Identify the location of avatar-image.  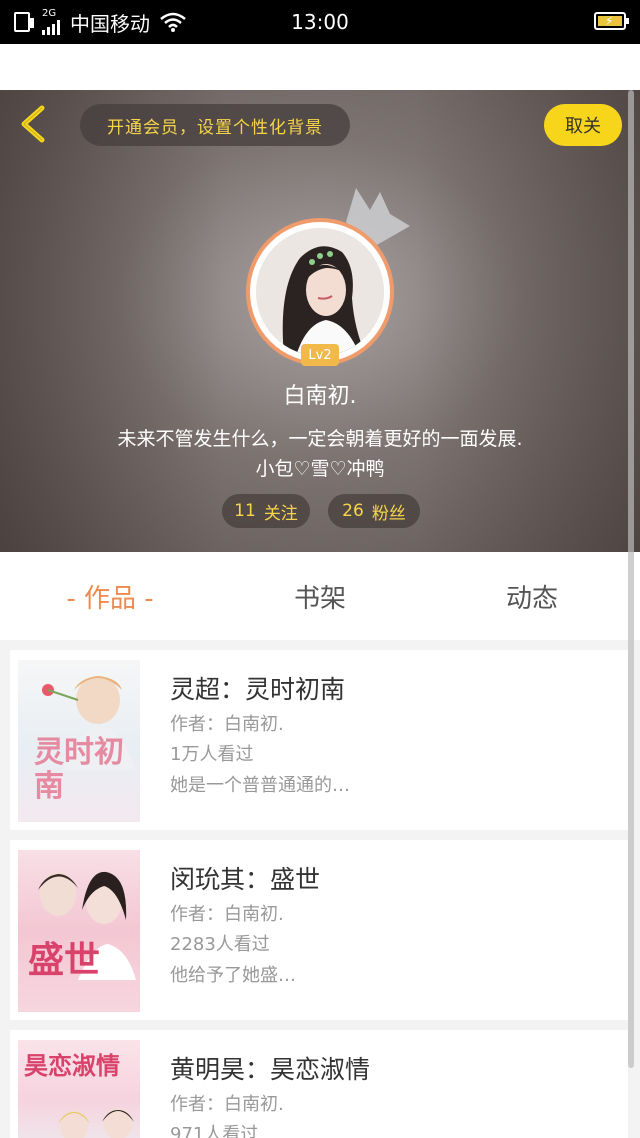
(320, 292).